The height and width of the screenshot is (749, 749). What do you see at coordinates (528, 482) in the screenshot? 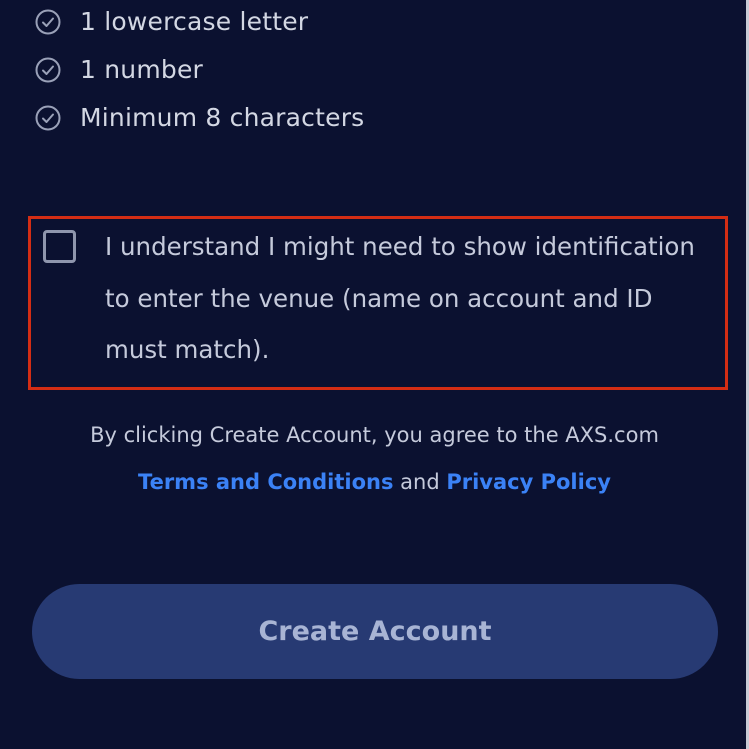
I see `privacy-policy-link: Privacy Policy` at bounding box center [528, 482].